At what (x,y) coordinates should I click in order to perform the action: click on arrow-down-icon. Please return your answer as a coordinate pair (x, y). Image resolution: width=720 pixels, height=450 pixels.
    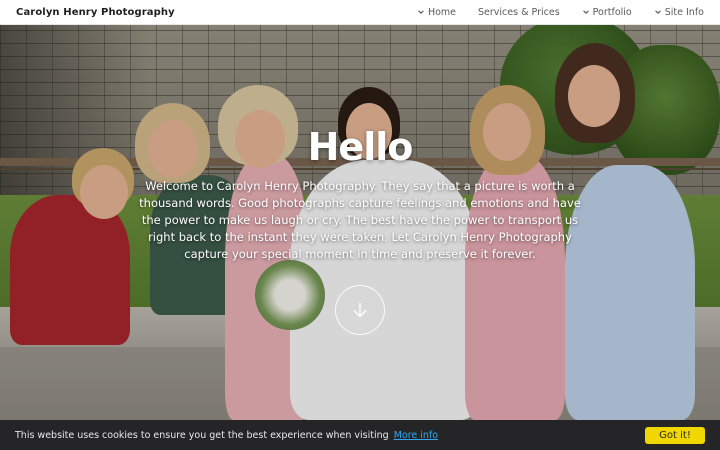
    Looking at the image, I should click on (360, 310).